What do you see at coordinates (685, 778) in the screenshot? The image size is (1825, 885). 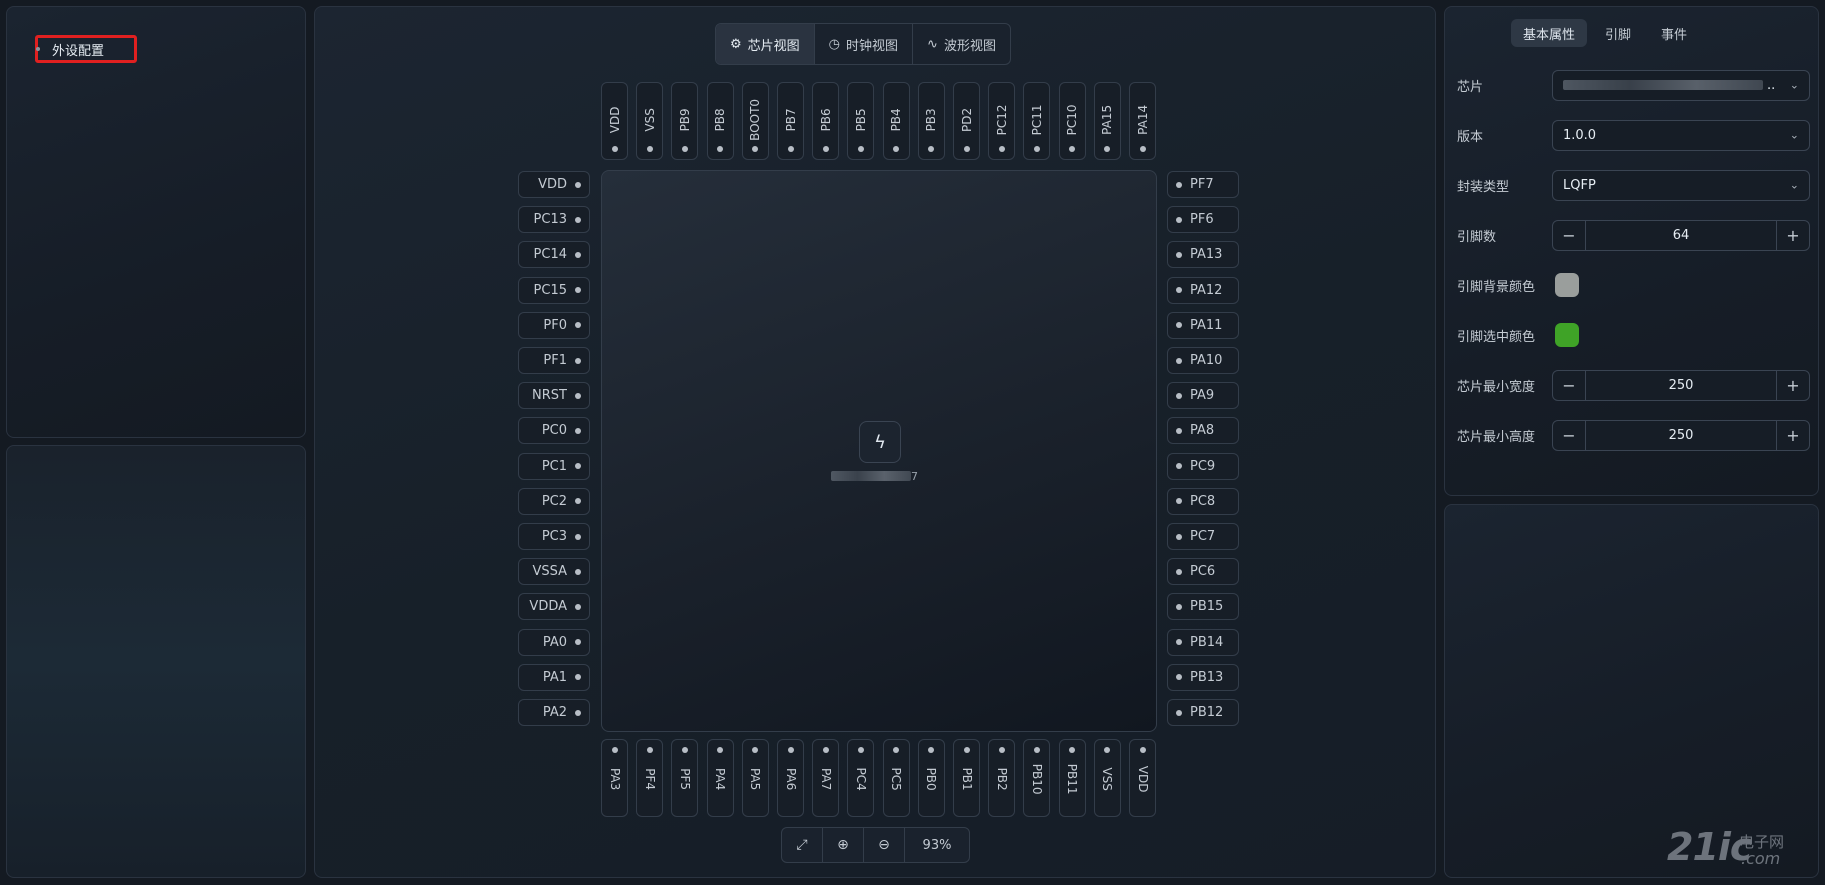 I see `pin-bottom-pf5: PF5` at bounding box center [685, 778].